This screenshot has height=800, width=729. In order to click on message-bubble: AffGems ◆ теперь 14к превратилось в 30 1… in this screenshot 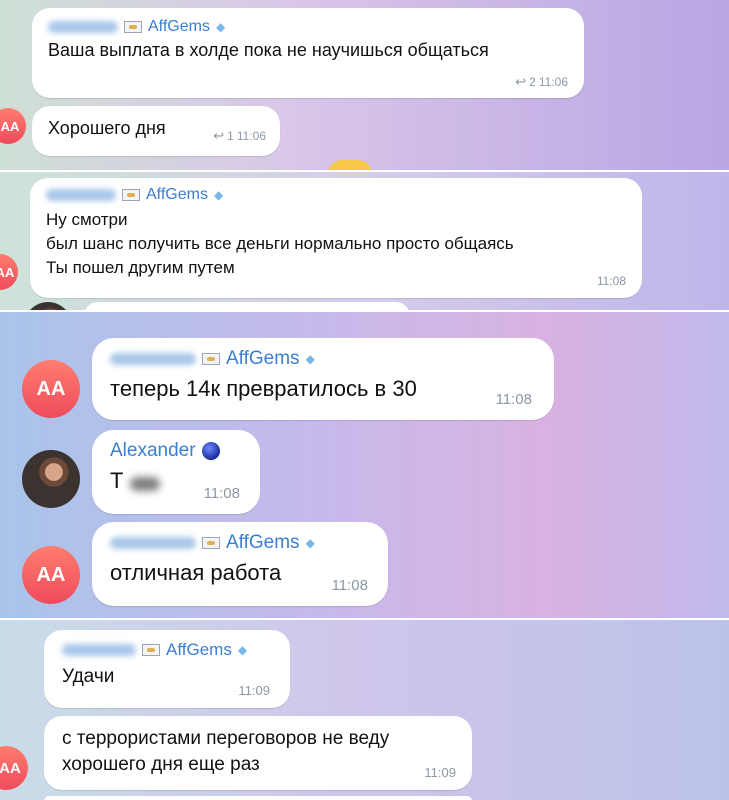, I will do `click(323, 379)`.